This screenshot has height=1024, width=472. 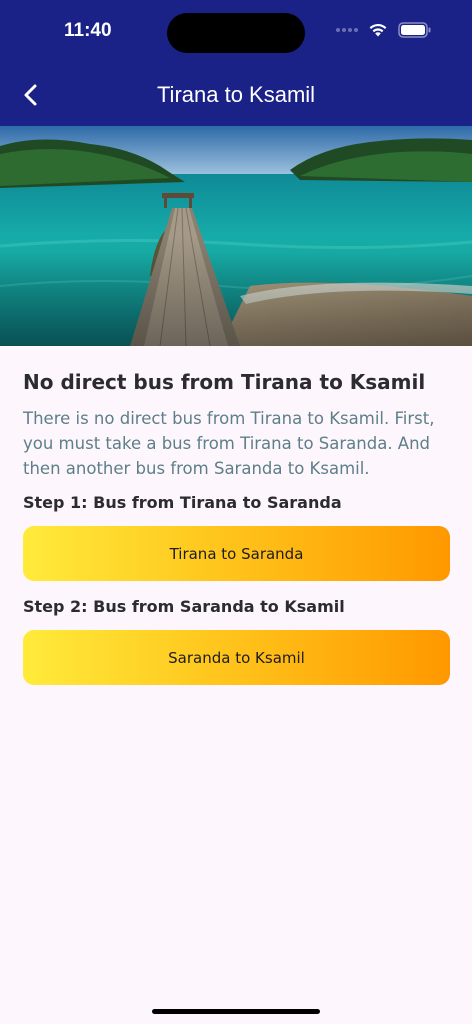 What do you see at coordinates (378, 30) in the screenshot?
I see `wifi-icon` at bounding box center [378, 30].